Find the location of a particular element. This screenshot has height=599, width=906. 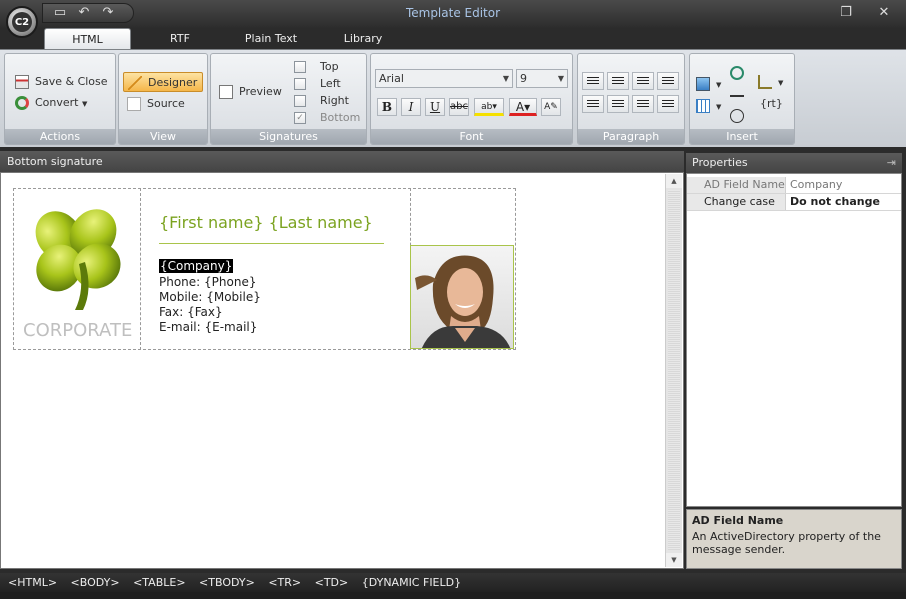

bullet-list-button is located at coordinates (593, 104).